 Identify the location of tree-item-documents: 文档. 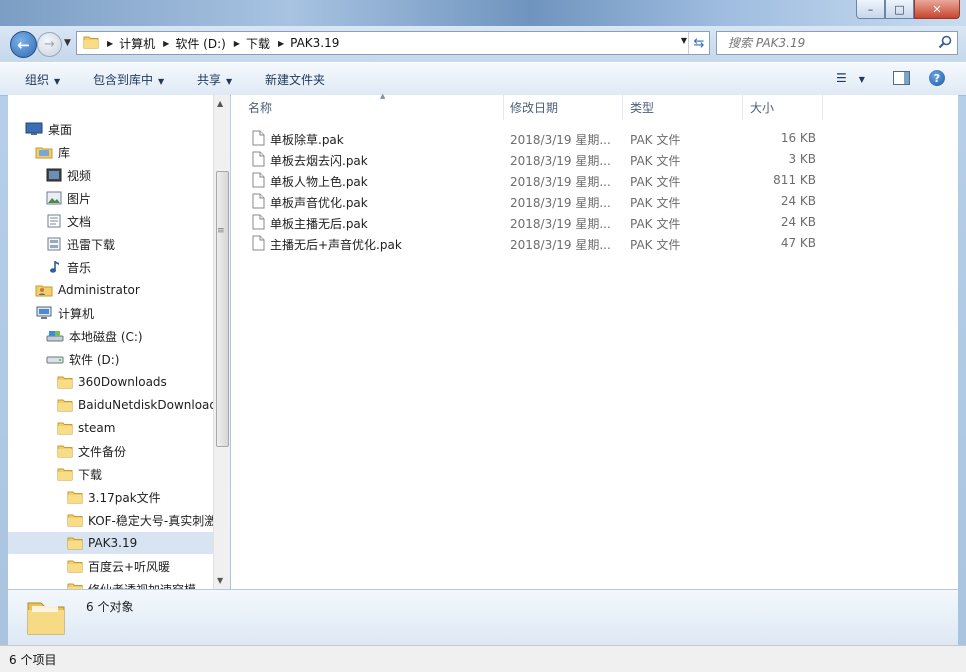
(68, 221).